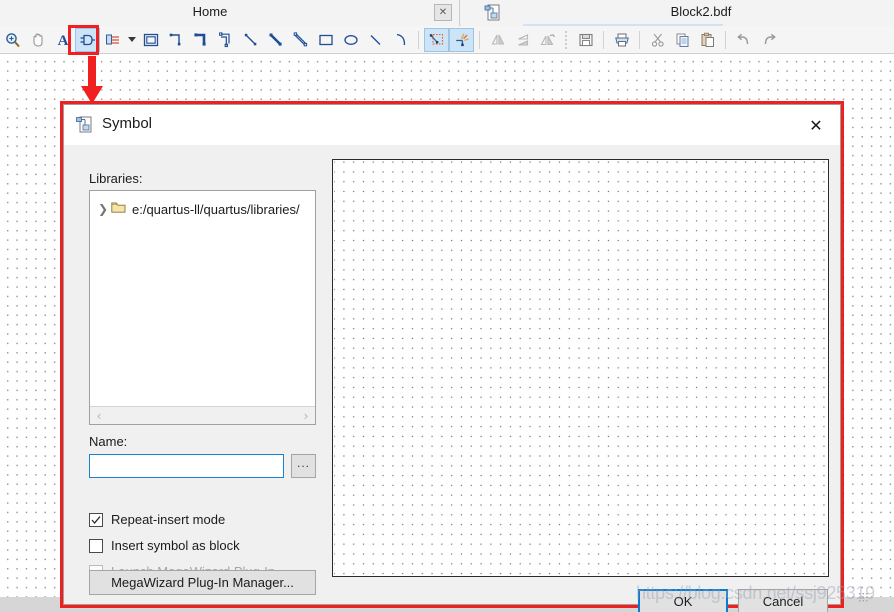 This screenshot has width=894, height=612. Describe the element at coordinates (230, 13) in the screenshot. I see `tab-home: Home ✕` at that location.